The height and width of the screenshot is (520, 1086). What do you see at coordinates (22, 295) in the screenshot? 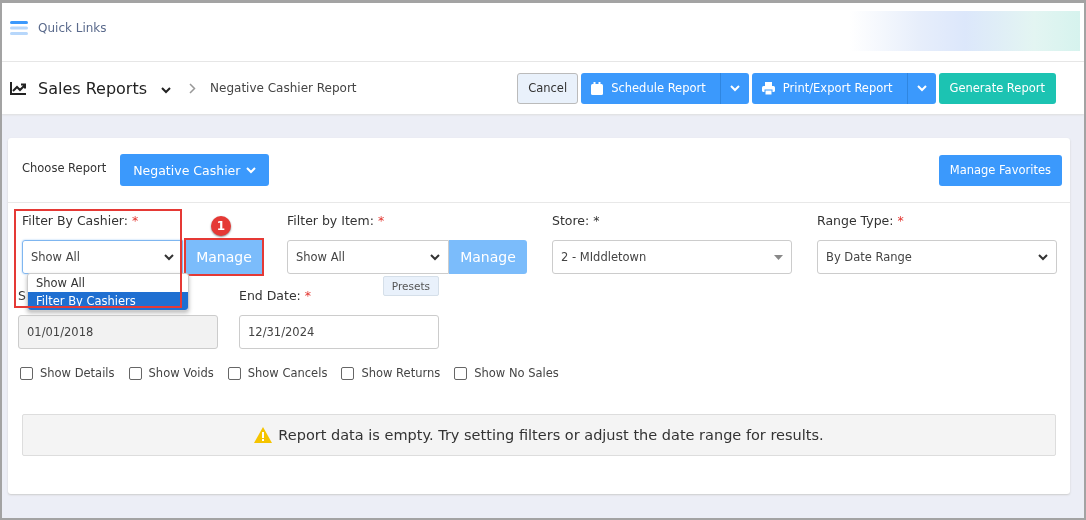
I see `field-label: S` at bounding box center [22, 295].